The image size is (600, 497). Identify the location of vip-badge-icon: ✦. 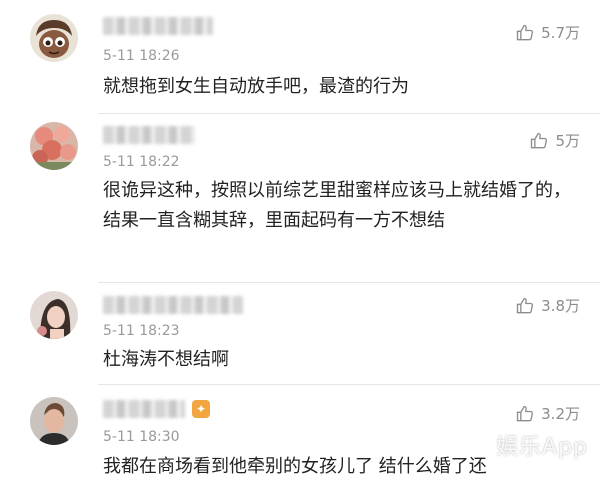
(201, 409).